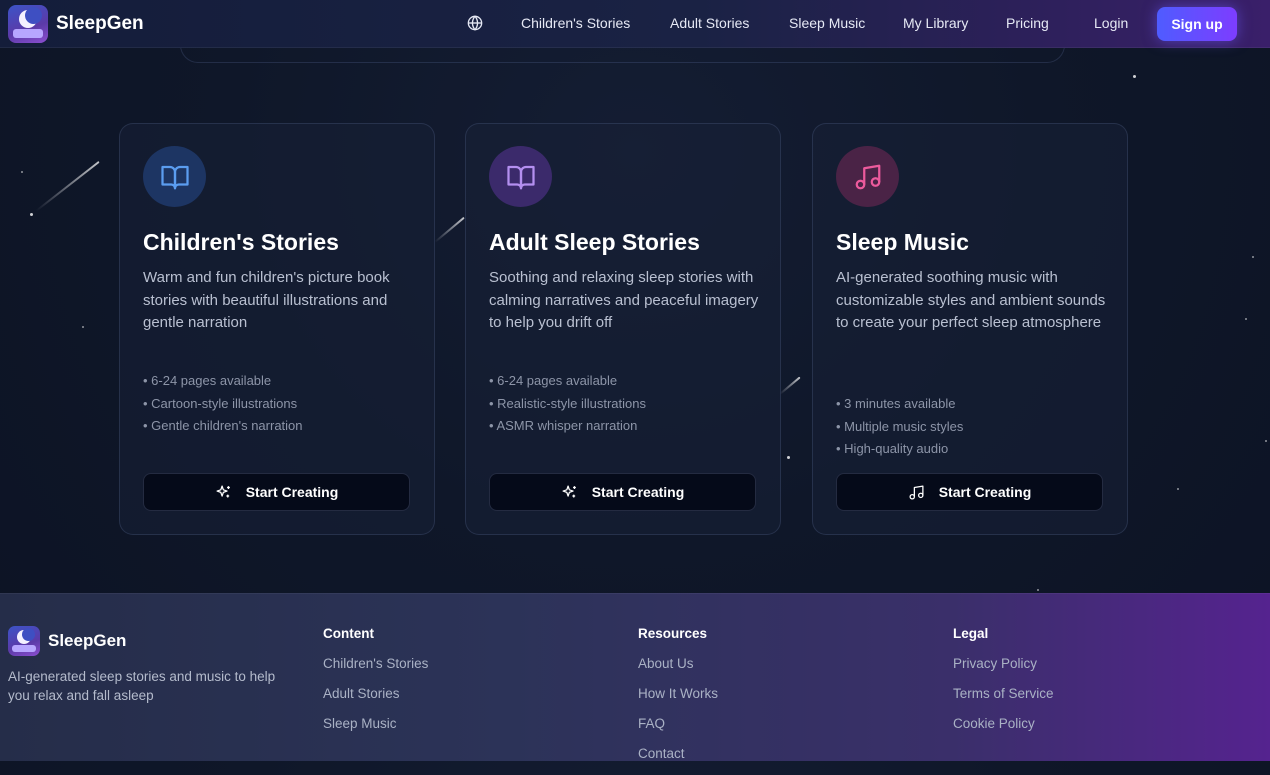  What do you see at coordinates (902, 242) in the screenshot?
I see `card-title: Sleep Music` at bounding box center [902, 242].